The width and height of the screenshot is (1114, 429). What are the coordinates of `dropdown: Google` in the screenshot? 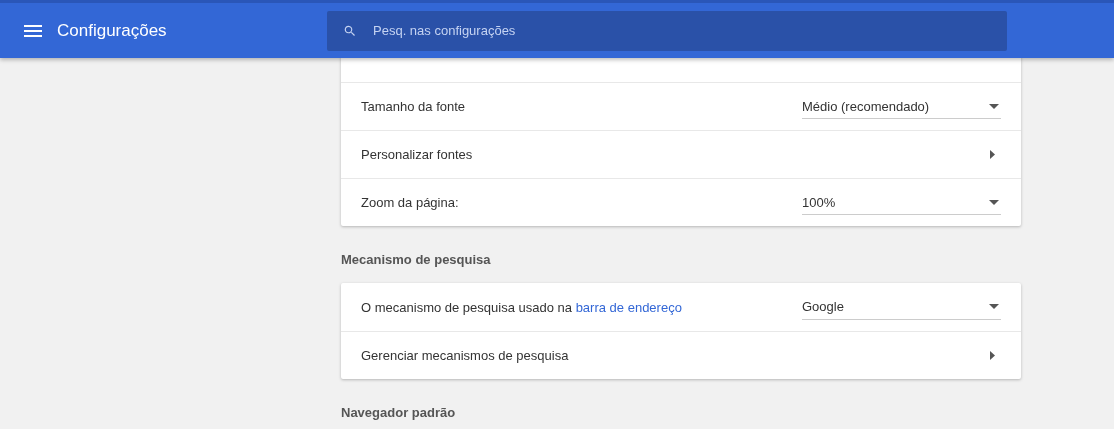 It's located at (901, 307).